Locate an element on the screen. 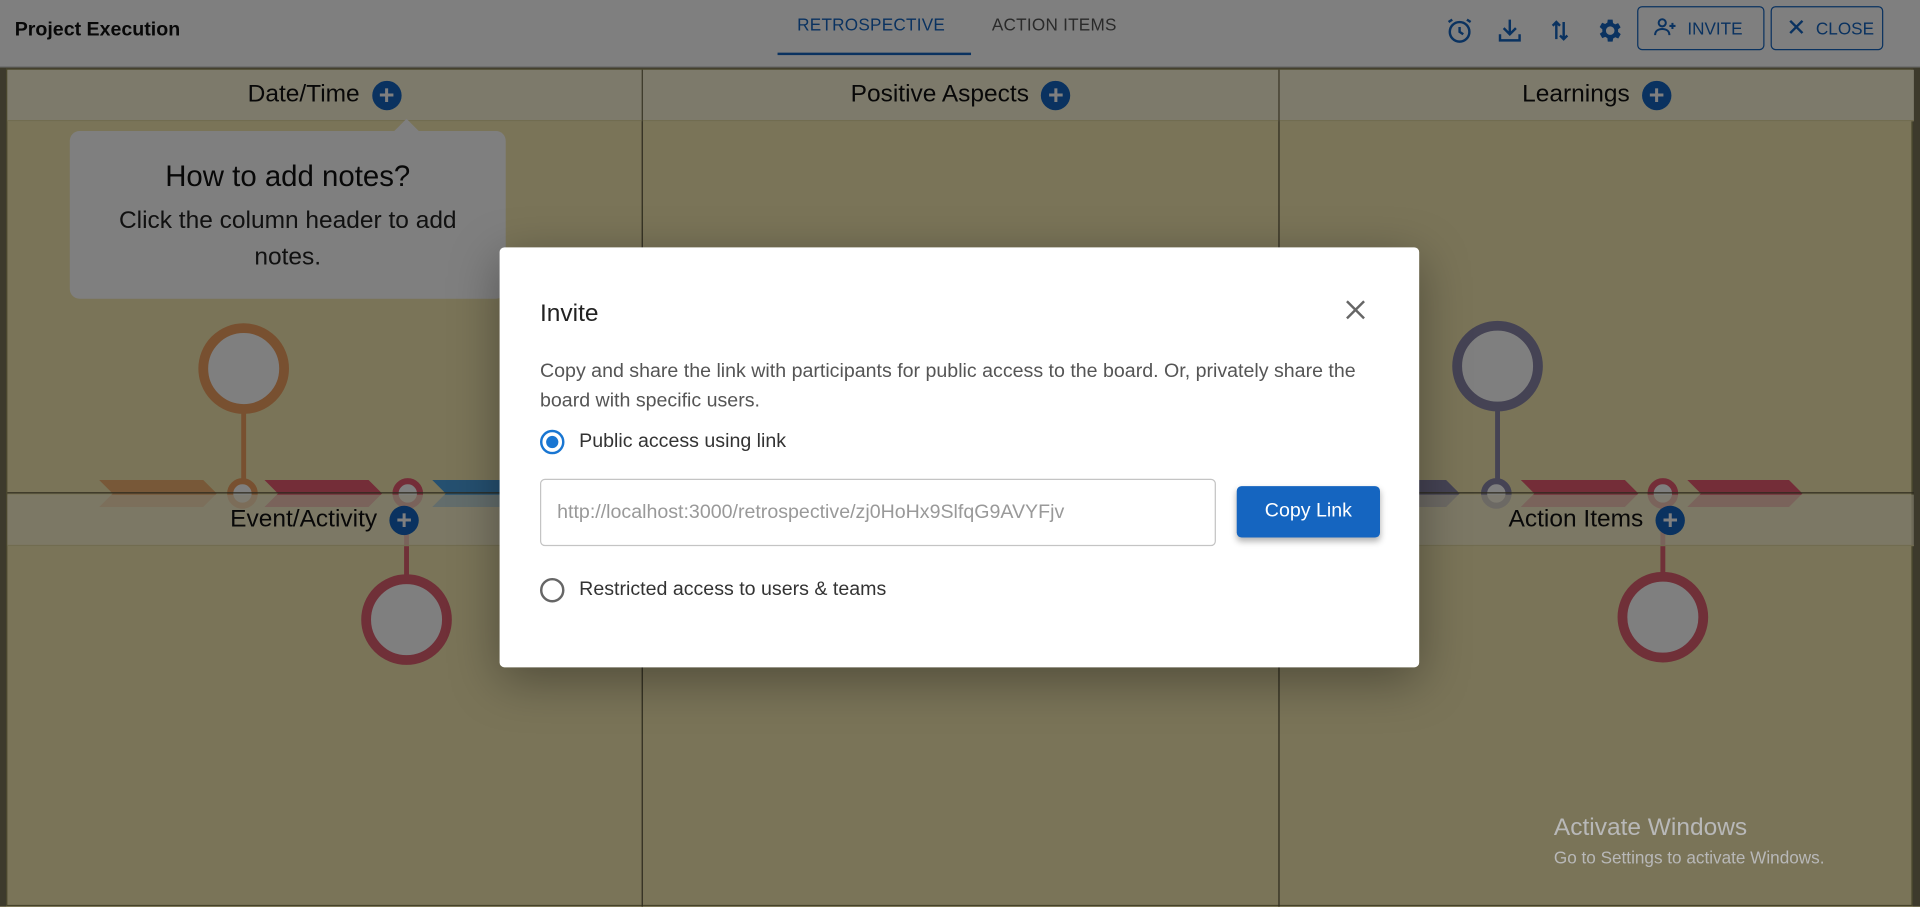 The image size is (1920, 907). close-icon is located at coordinates (1355, 309).